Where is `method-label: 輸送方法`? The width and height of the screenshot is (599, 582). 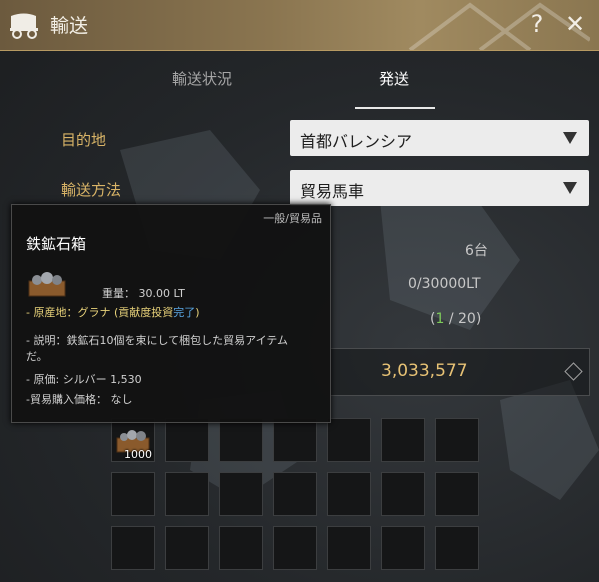
method-label: 輸送方法 is located at coordinates (91, 190).